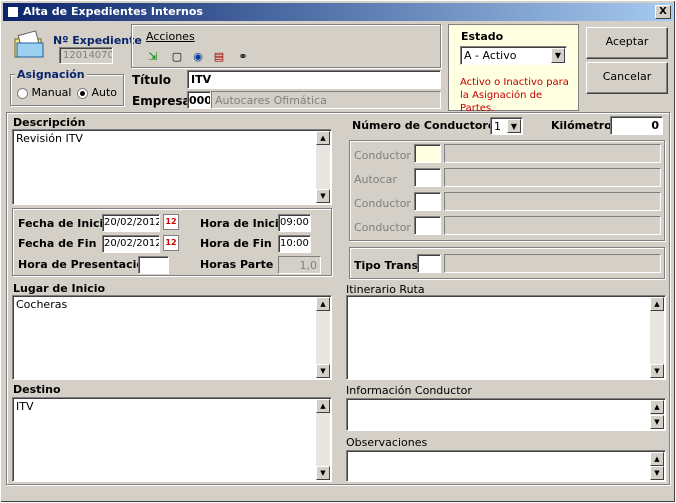 The image size is (676, 503). What do you see at coordinates (552, 201) in the screenshot?
I see `conductor2-name-field` at bounding box center [552, 201].